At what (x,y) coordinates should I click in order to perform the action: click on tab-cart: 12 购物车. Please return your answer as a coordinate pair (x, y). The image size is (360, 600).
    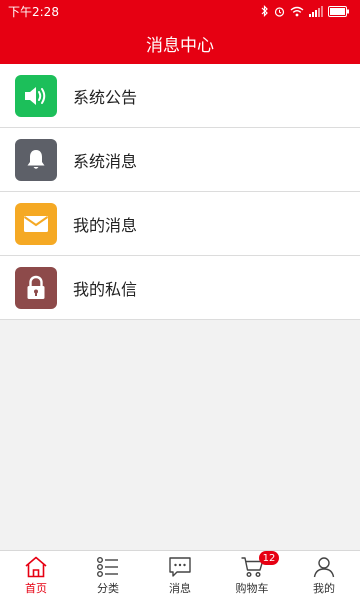
    Looking at the image, I should click on (252, 575).